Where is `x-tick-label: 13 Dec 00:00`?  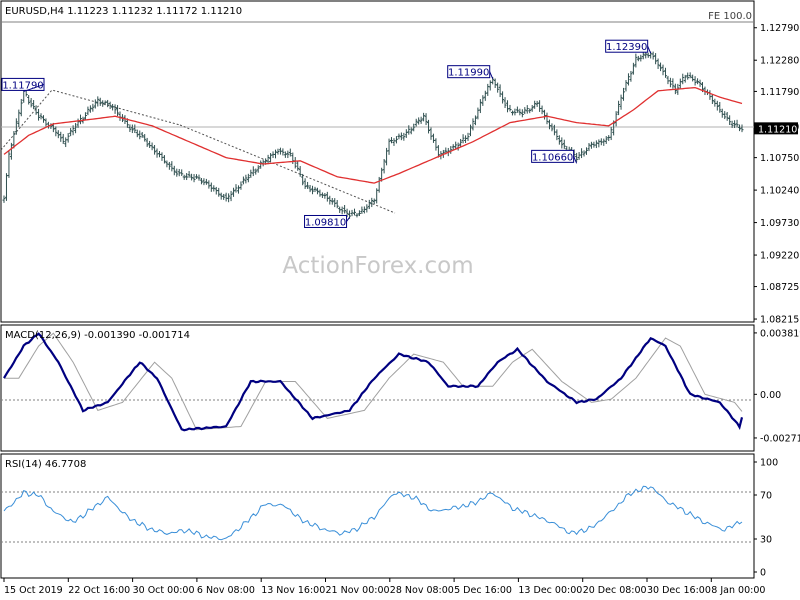
x-tick-label: 13 Dec 00:00 is located at coordinates (550, 590).